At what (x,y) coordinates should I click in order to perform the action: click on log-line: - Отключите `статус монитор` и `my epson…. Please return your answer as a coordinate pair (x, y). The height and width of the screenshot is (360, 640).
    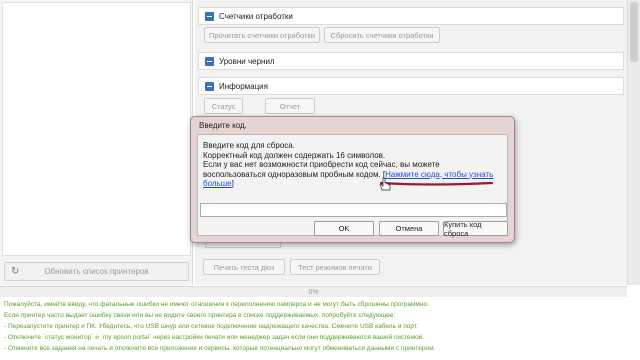
    Looking at the image, I should click on (214, 337).